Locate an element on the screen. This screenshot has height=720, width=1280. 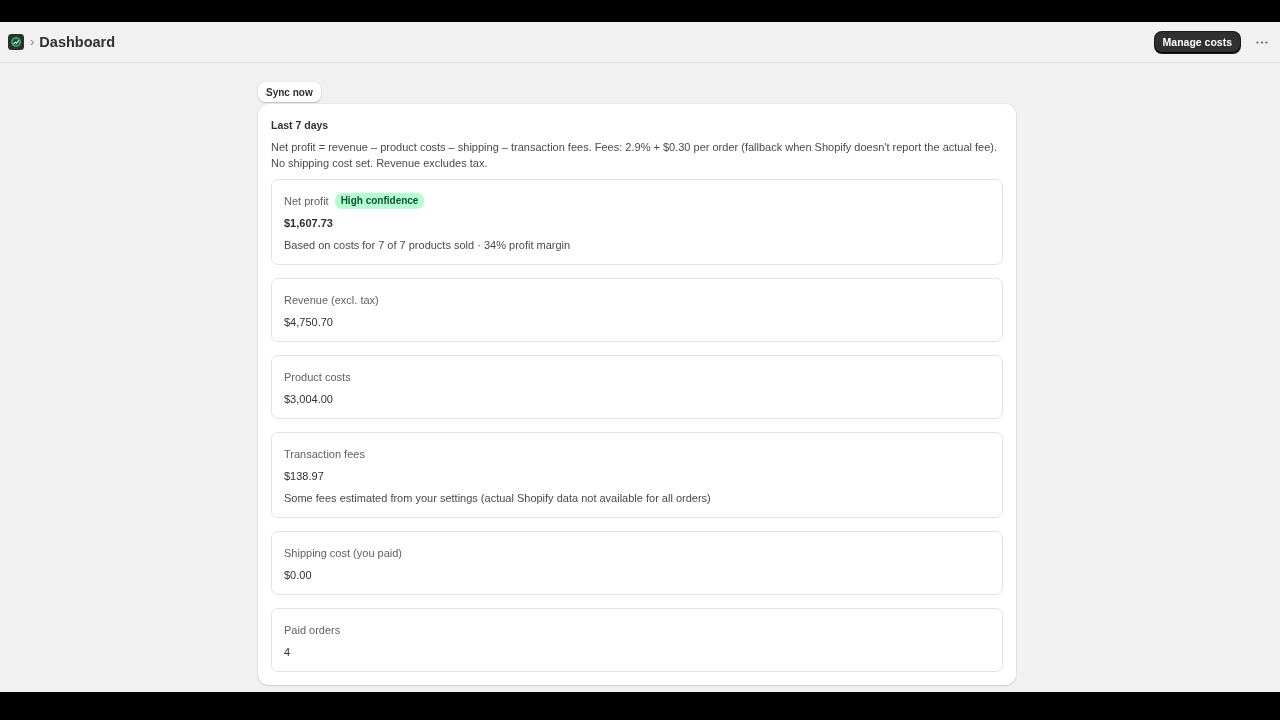
more-actions-button is located at coordinates (1262, 42).